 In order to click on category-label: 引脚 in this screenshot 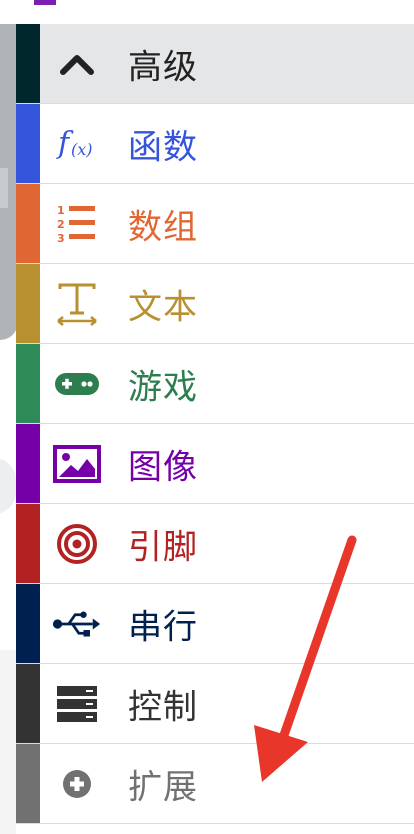, I will do `click(163, 547)`.